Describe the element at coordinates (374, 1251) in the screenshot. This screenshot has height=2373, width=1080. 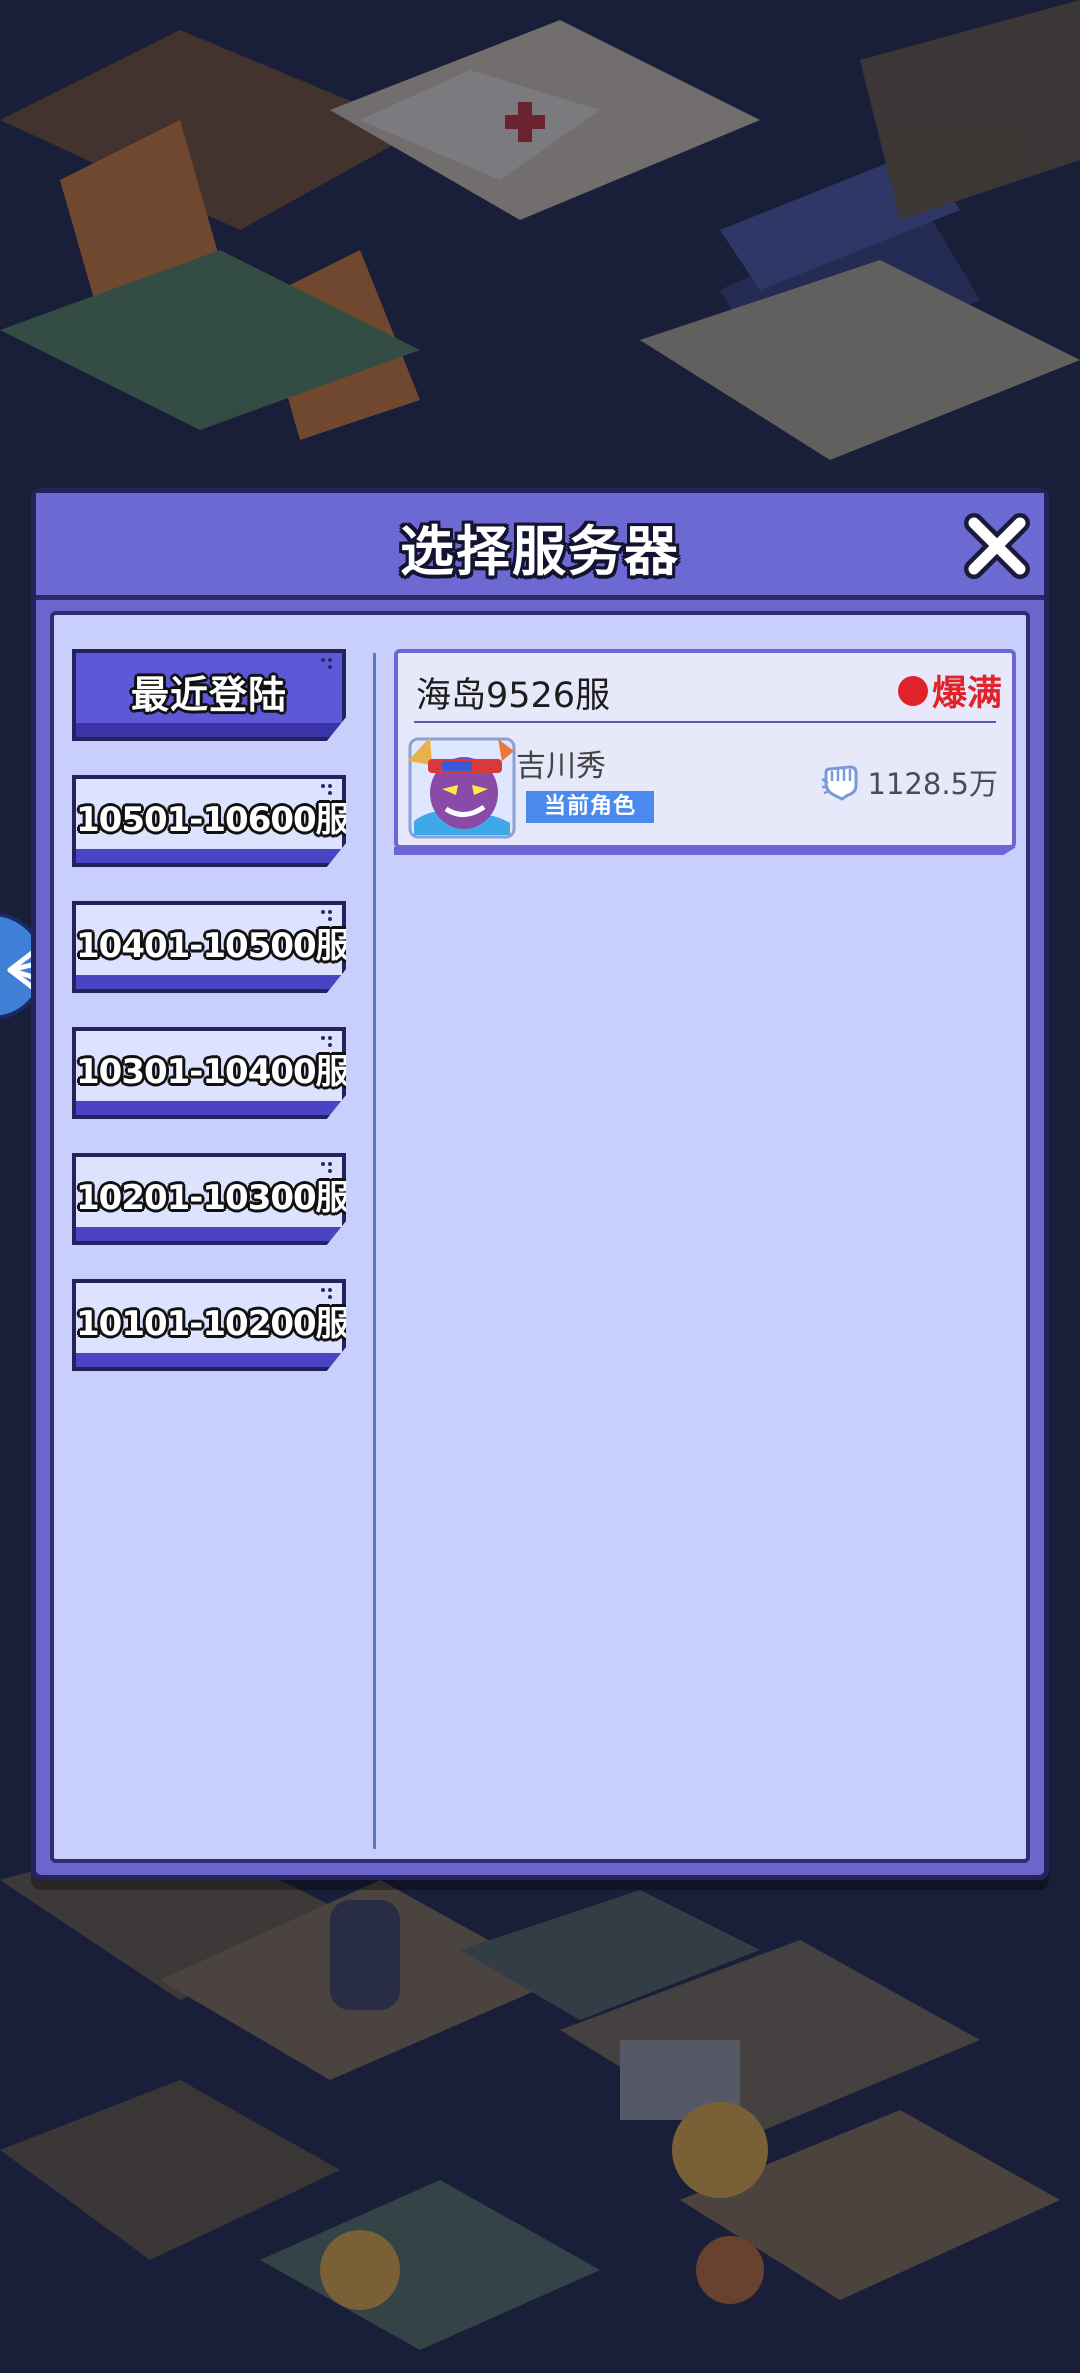
I see `sidebar-divider` at that location.